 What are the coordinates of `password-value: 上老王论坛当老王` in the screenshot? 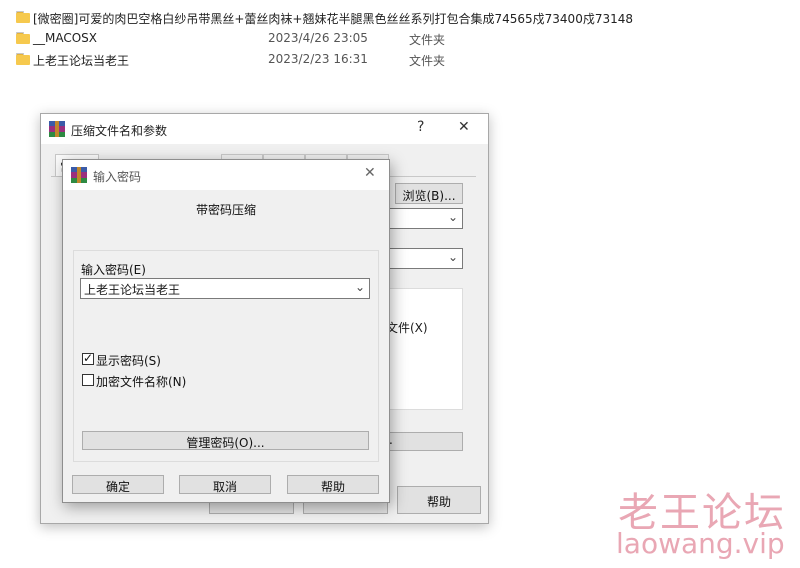 It's located at (132, 290).